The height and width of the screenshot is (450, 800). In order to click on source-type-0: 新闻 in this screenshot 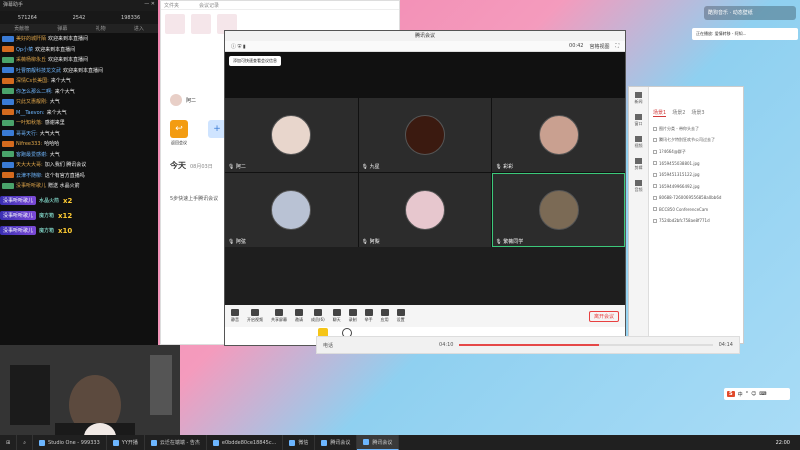, I will do `click(638, 98)`.